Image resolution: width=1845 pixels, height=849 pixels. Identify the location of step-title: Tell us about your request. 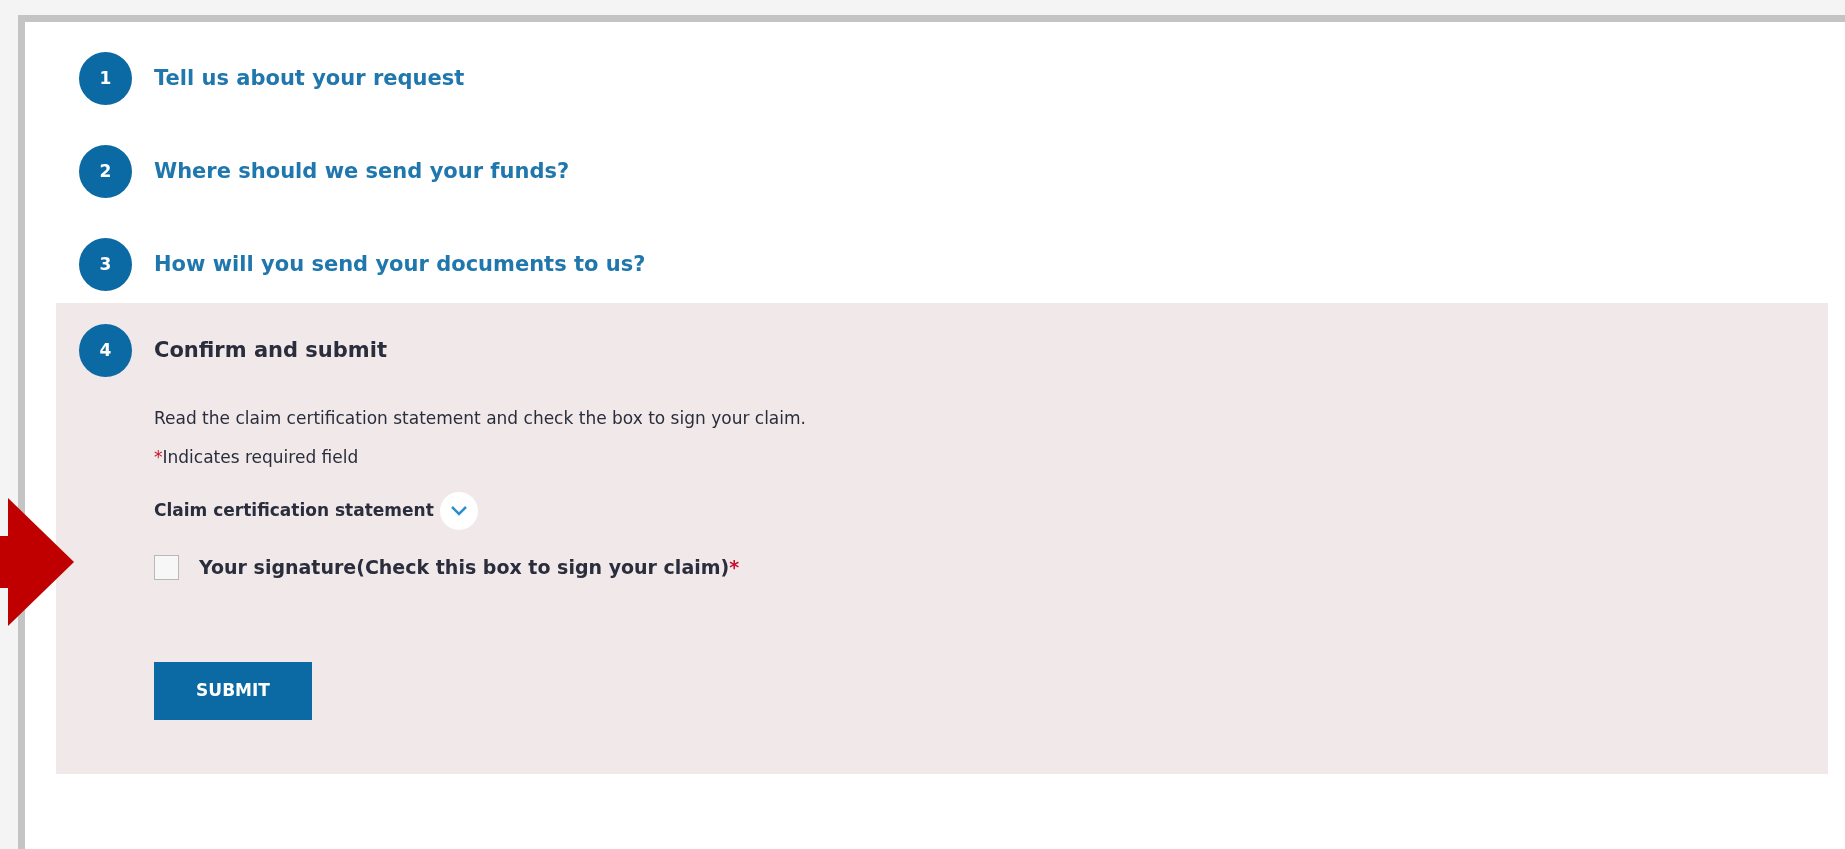
(309, 78).